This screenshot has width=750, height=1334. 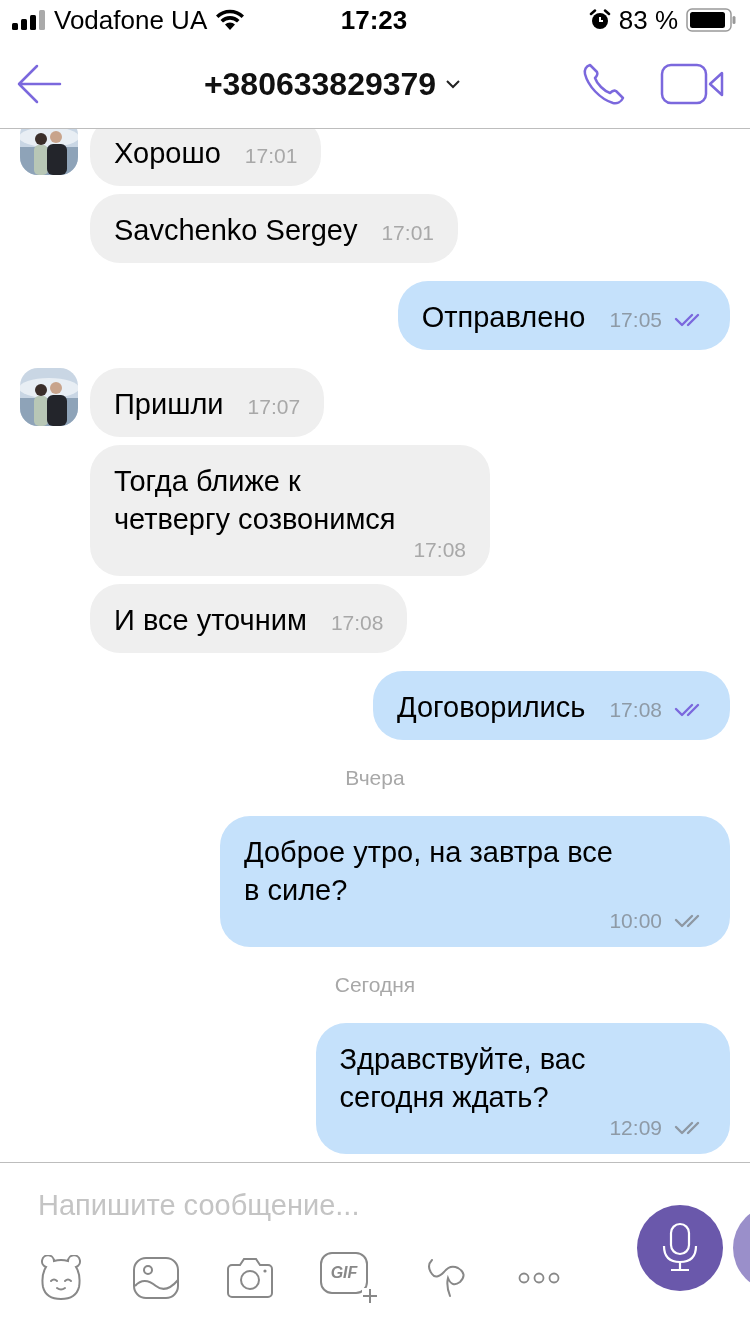 I want to click on message-time: 12:09, so click(x=635, y=1128).